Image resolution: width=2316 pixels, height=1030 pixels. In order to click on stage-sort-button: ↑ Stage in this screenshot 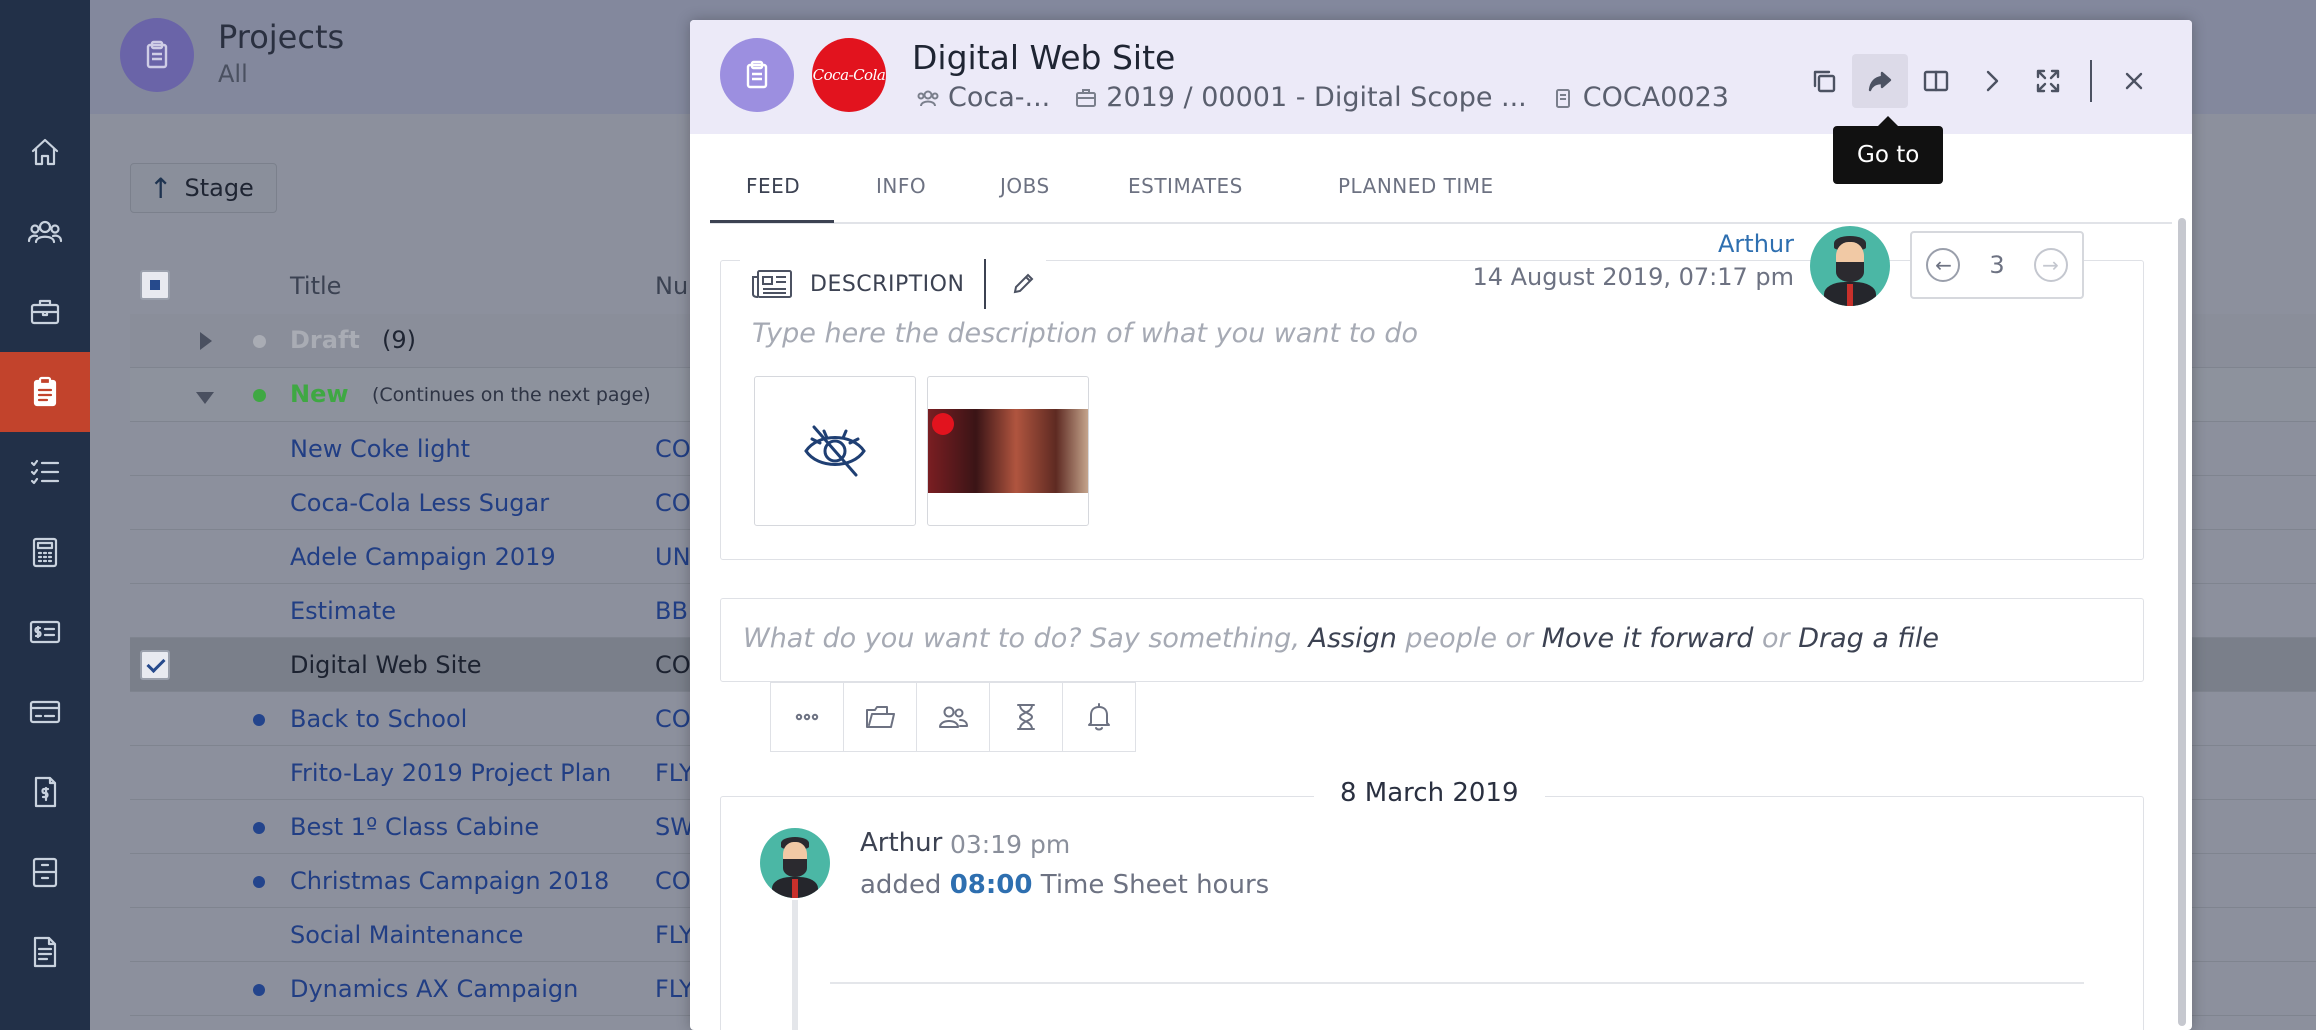, I will do `click(203, 188)`.